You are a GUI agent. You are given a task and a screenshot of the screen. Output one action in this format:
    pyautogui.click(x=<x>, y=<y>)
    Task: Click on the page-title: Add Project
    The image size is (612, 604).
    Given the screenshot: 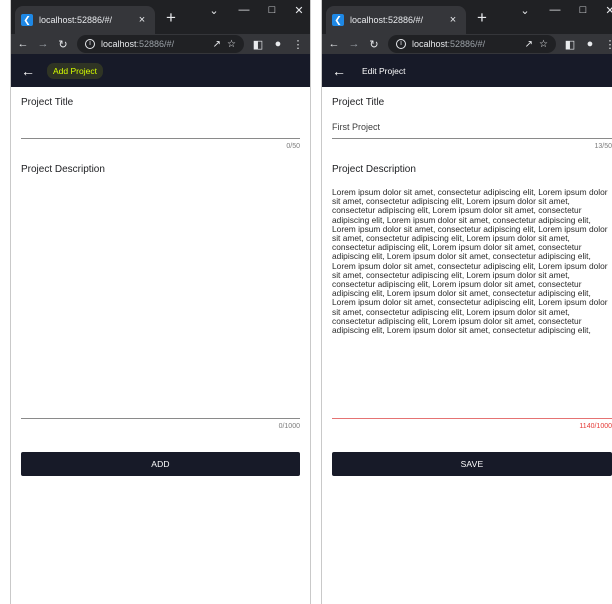 What is the action you would take?
    pyautogui.click(x=75, y=70)
    